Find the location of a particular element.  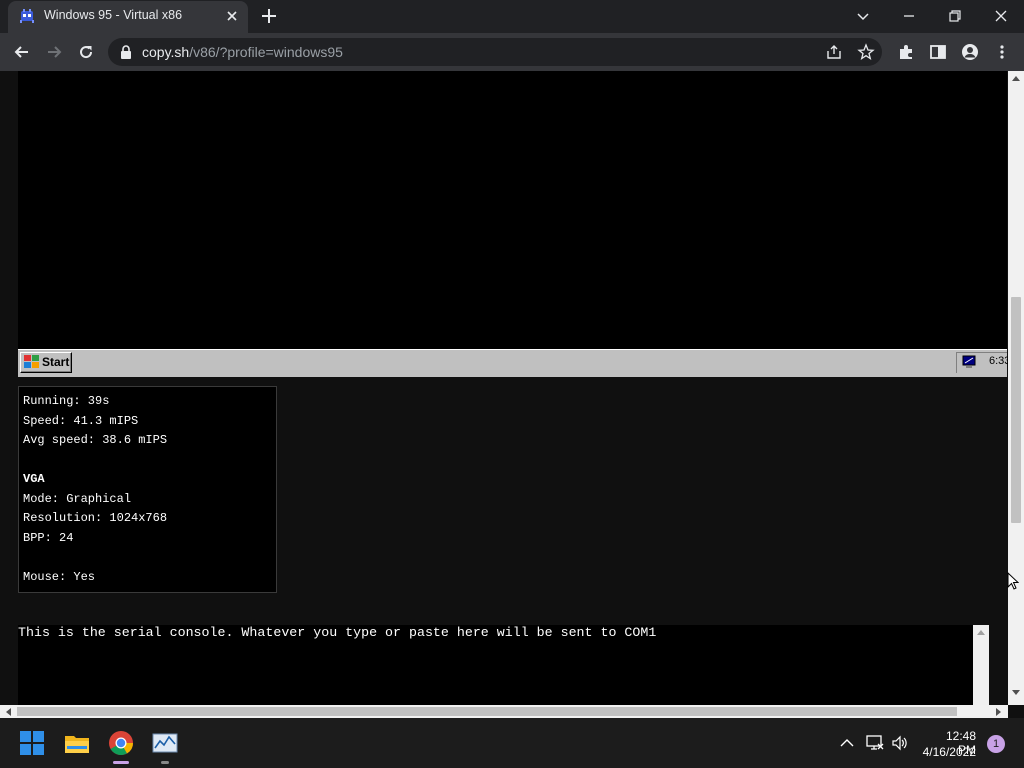

horizontal-scroll-thumb is located at coordinates (487, 711).